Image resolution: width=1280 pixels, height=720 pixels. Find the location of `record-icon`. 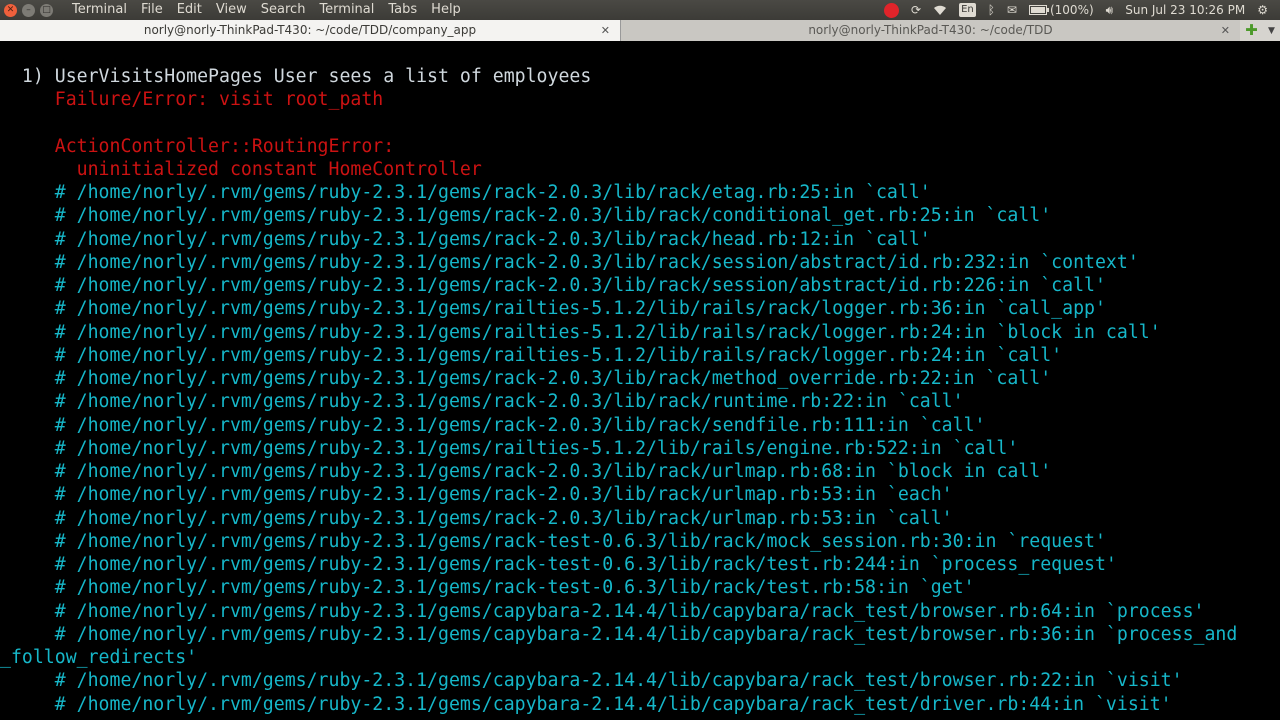

record-icon is located at coordinates (891, 10).